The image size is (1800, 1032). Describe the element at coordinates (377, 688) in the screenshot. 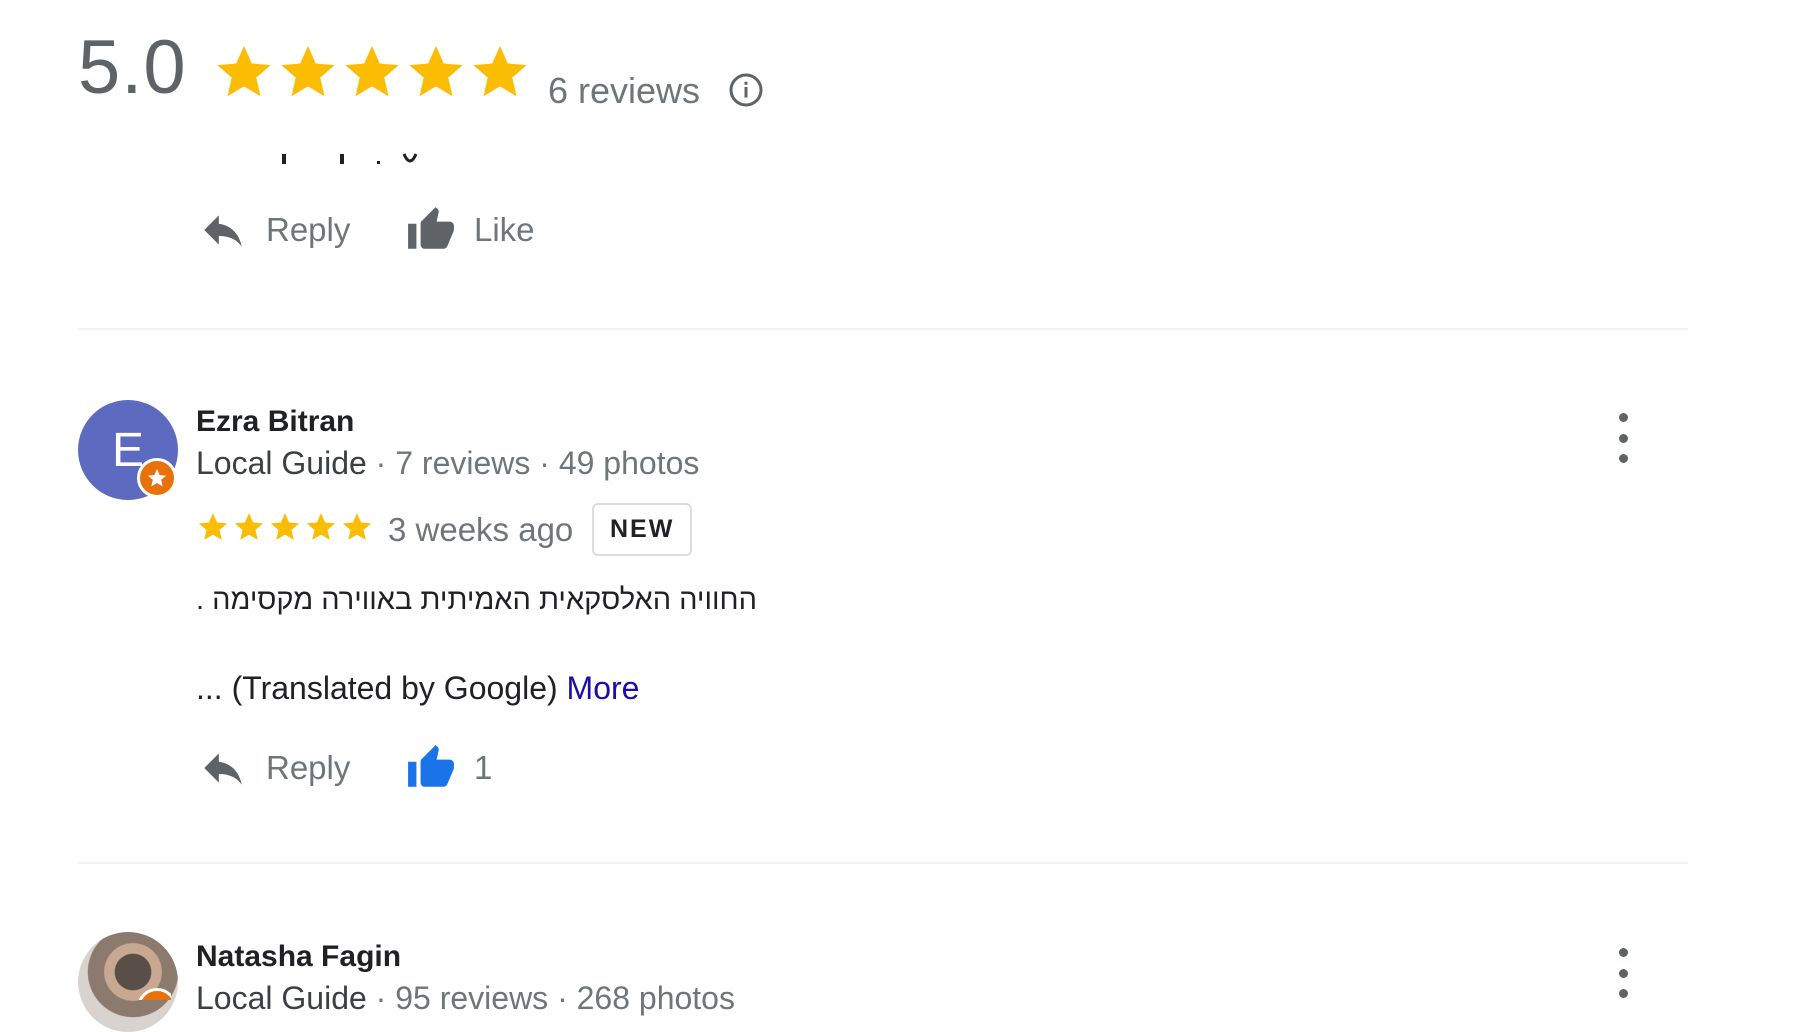

I see `translated-label: ... (Translated by Google)` at that location.